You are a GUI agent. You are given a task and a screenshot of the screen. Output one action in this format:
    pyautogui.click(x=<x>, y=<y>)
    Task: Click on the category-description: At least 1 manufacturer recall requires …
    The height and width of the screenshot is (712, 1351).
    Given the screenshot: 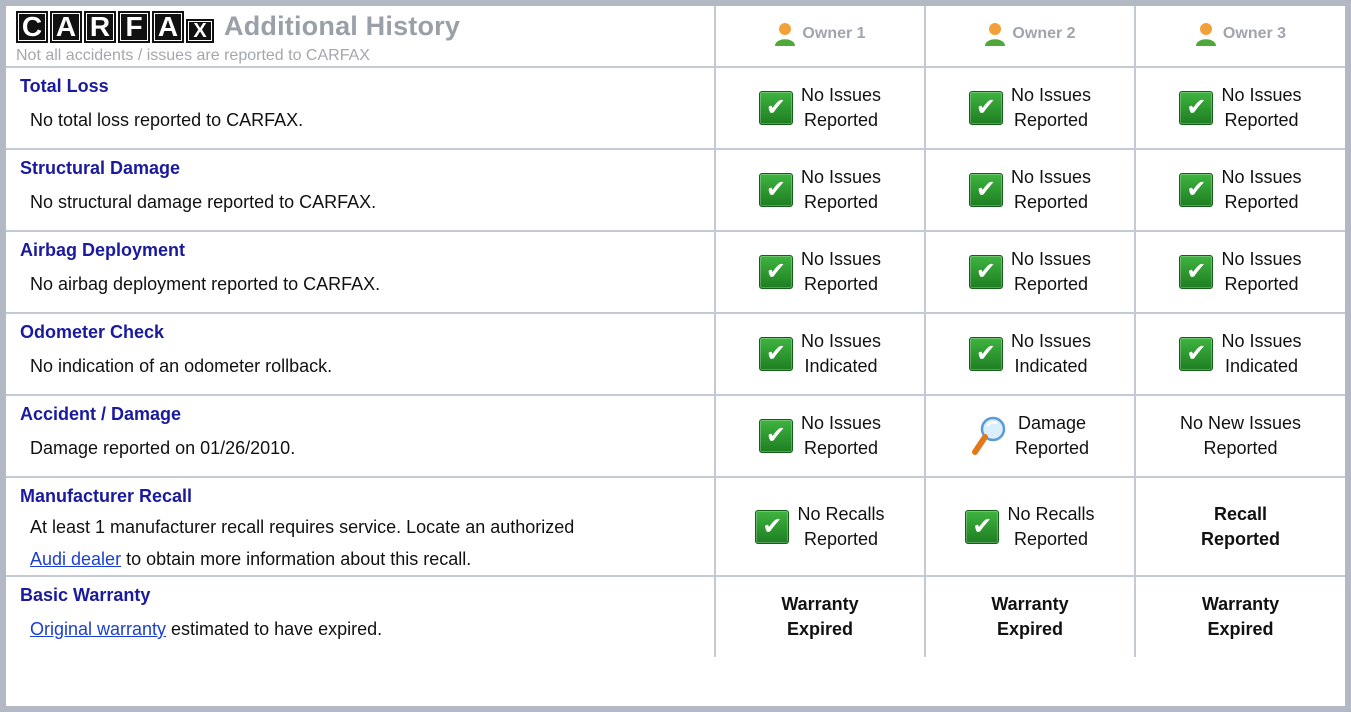 What is the action you would take?
    pyautogui.click(x=372, y=543)
    